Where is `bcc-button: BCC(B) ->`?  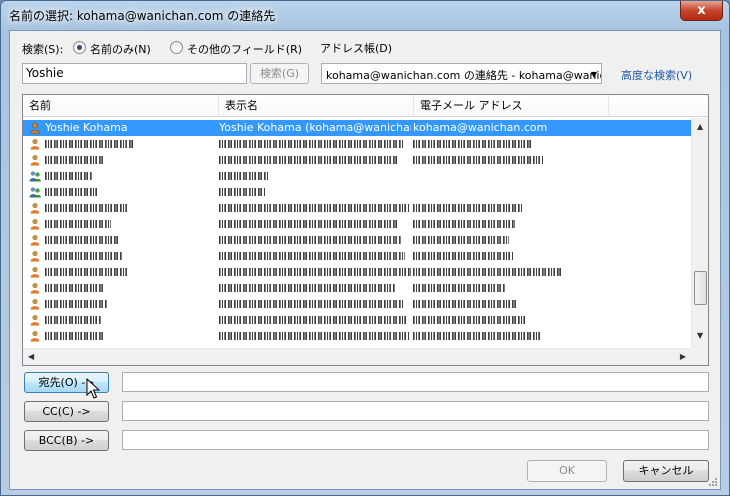 bcc-button: BCC(B) -> is located at coordinates (66, 440).